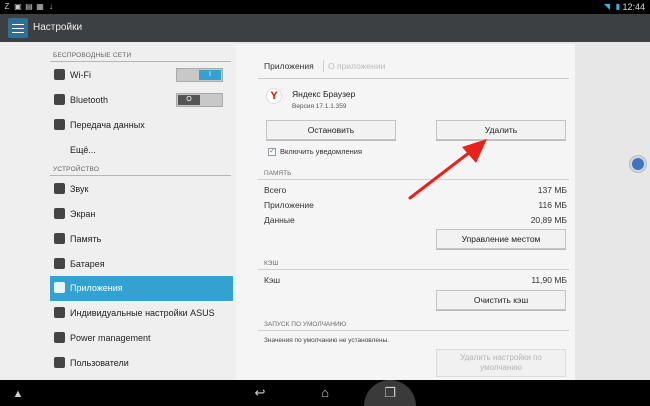 The image size is (650, 406). I want to click on sidebar-item-label: Индивидуальные настройки ASUS, so click(142, 313).